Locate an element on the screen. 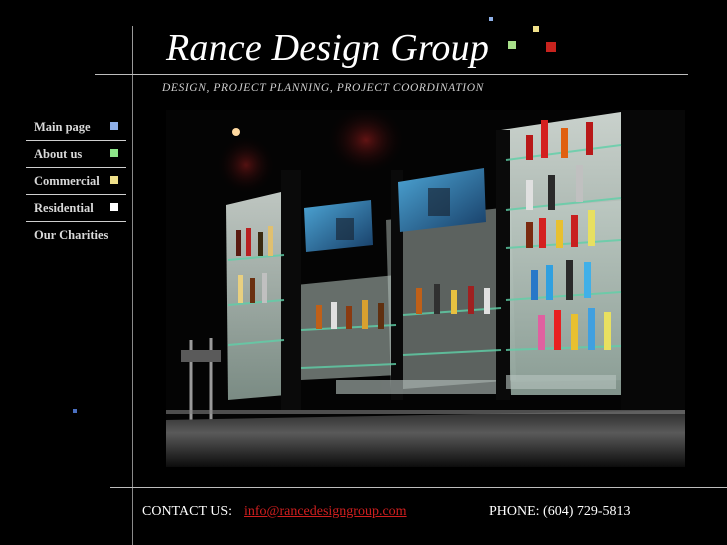  phone-number: PHONE: (604) 729-5813 is located at coordinates (560, 511).